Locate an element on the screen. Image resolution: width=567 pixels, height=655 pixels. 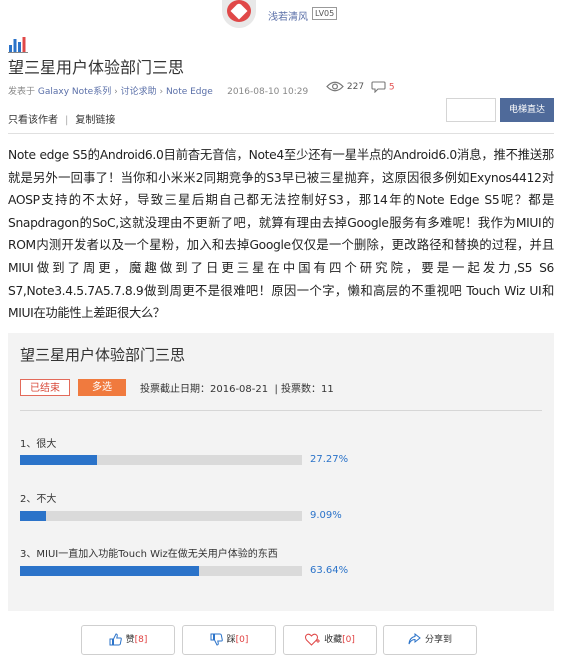
level-badge: LV05 is located at coordinates (325, 13).